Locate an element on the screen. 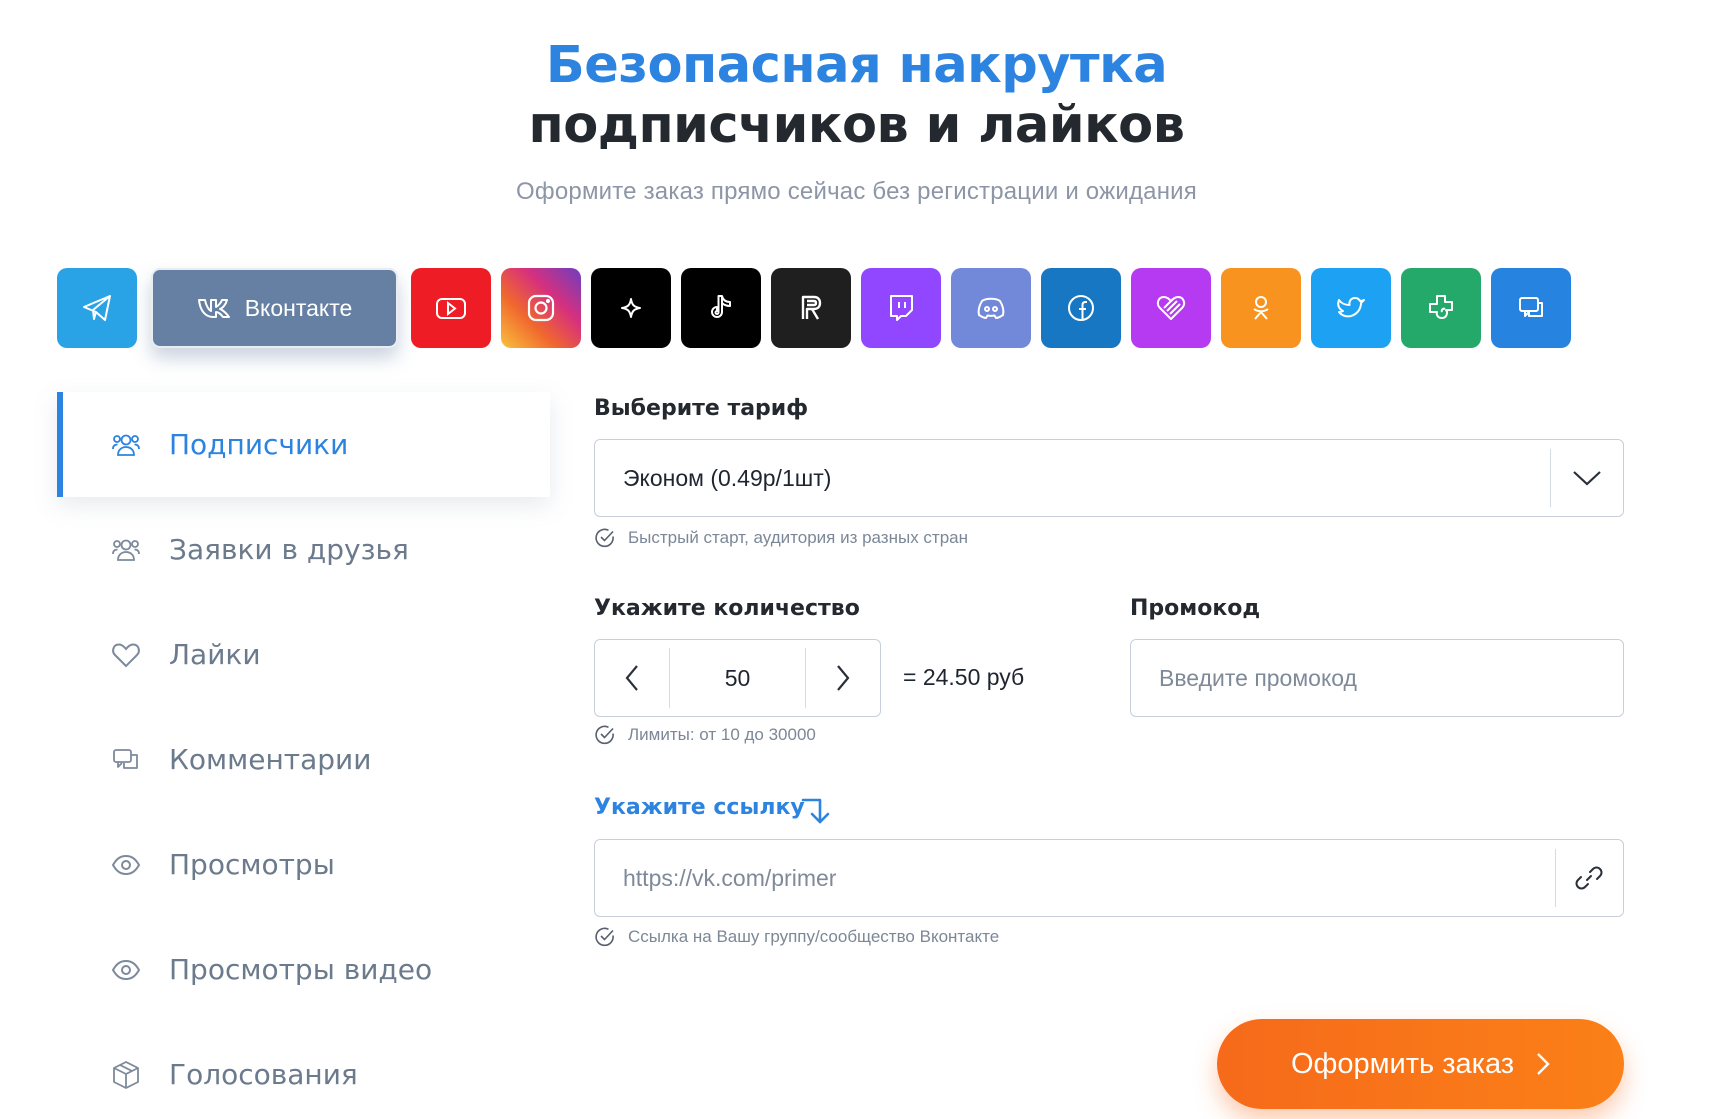  network-tab-rutube is located at coordinates (811, 308).